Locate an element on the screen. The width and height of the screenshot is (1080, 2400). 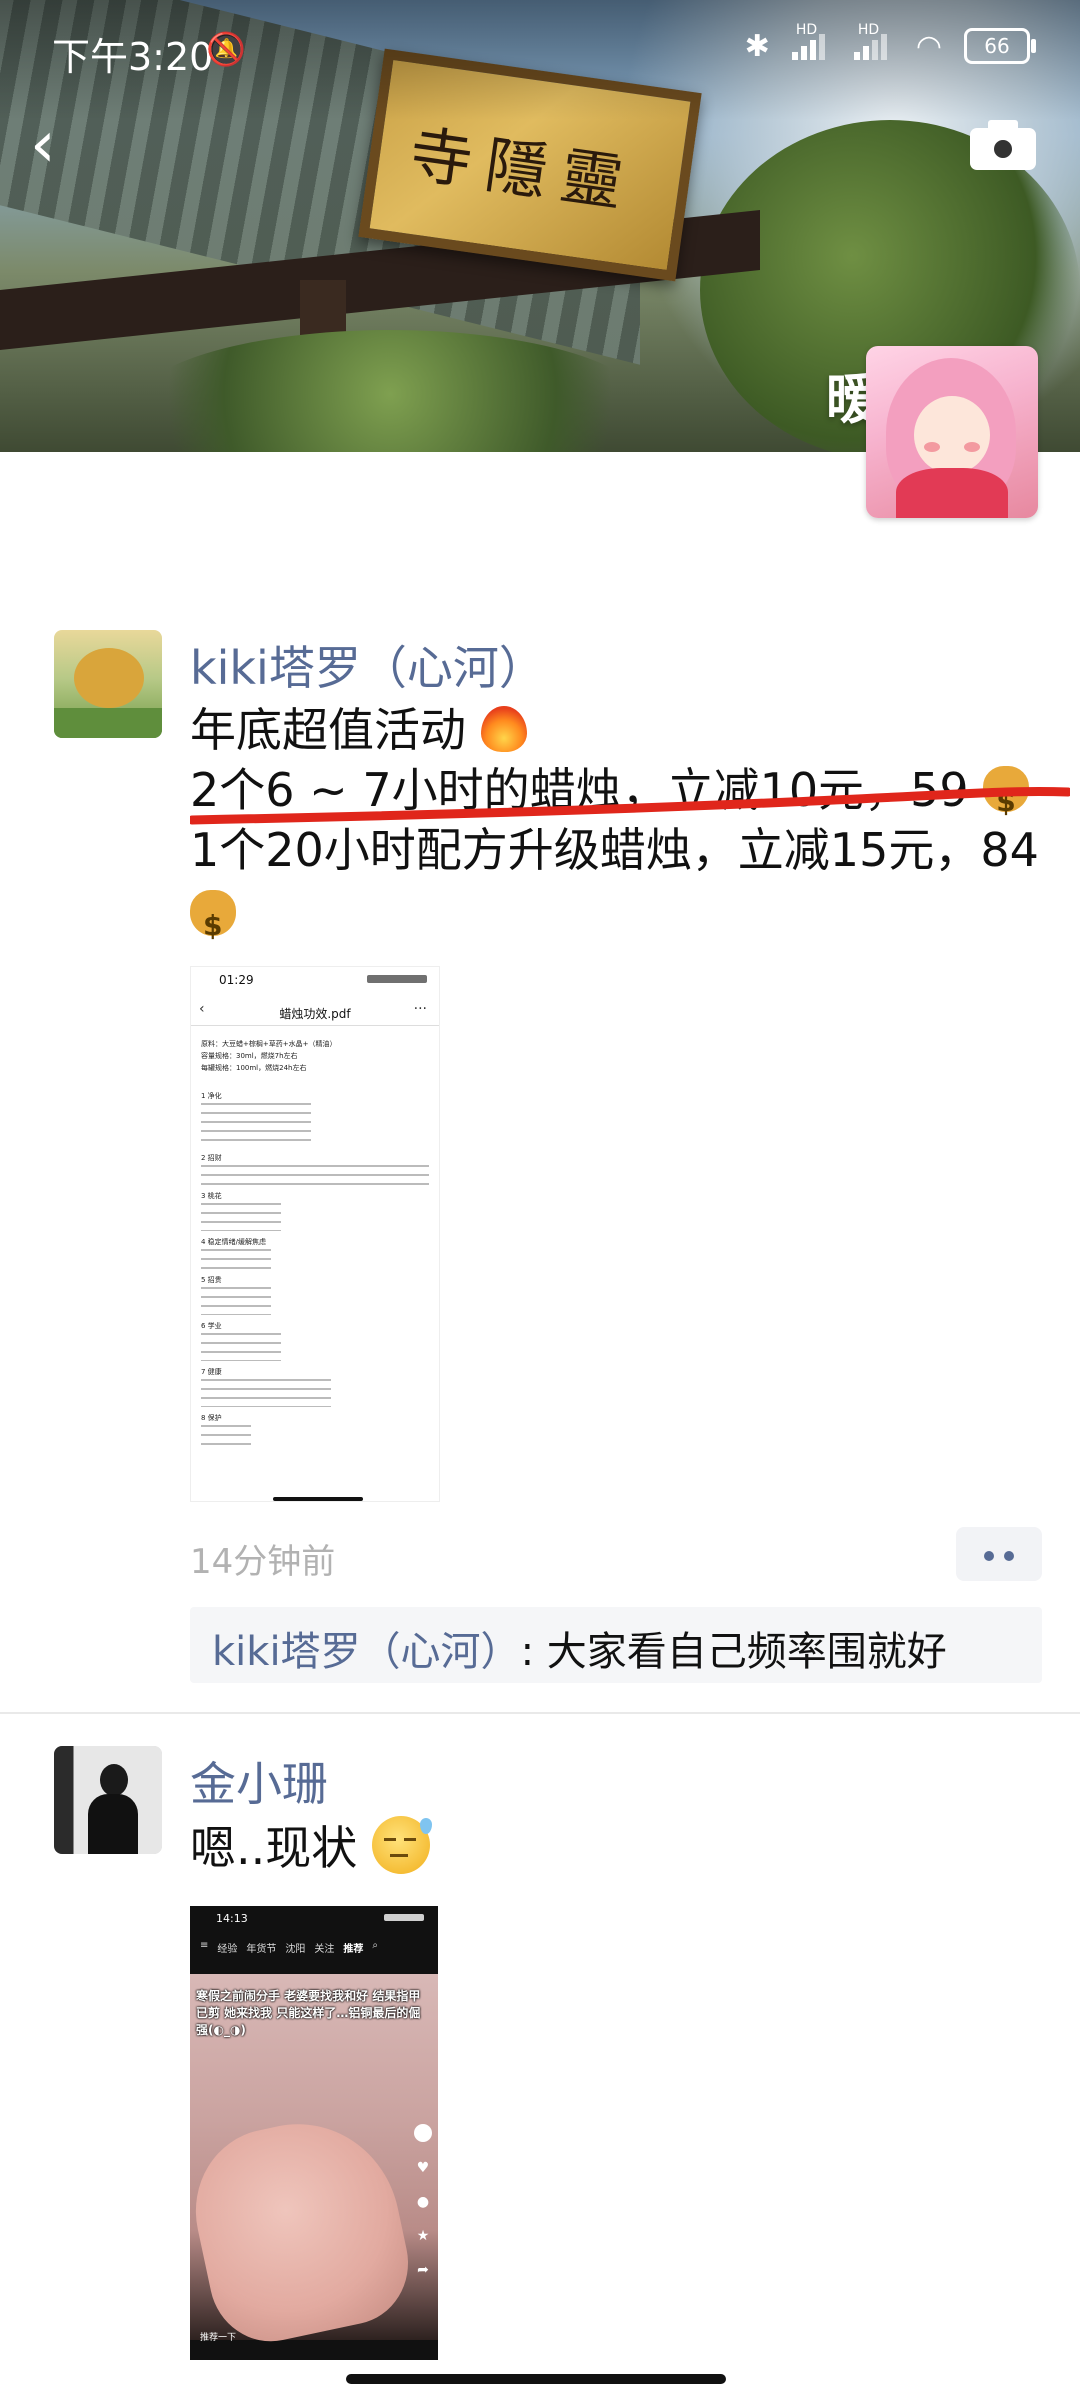
sleepy-face-icon is located at coordinates (401, 1845).